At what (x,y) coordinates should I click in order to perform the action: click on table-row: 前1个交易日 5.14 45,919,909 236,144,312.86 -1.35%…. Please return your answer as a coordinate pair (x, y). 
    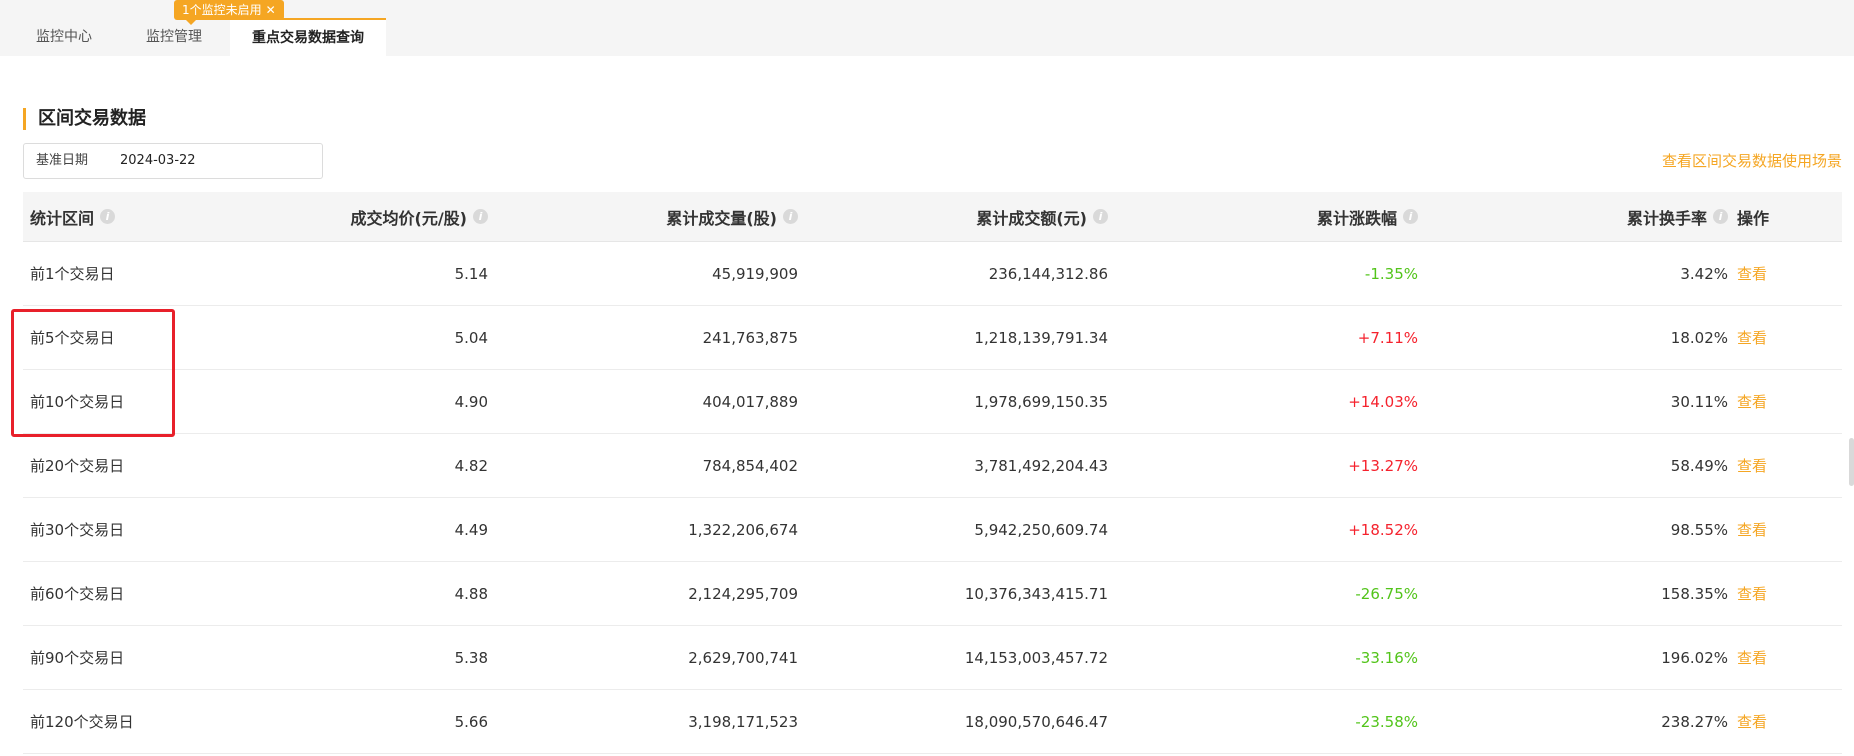
    Looking at the image, I should click on (932, 274).